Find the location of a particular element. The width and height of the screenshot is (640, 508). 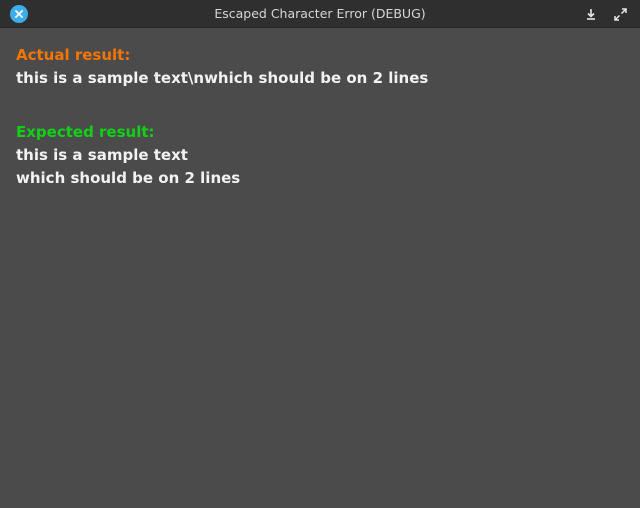

expected-result-line-1: this is a sample text is located at coordinates (102, 155).